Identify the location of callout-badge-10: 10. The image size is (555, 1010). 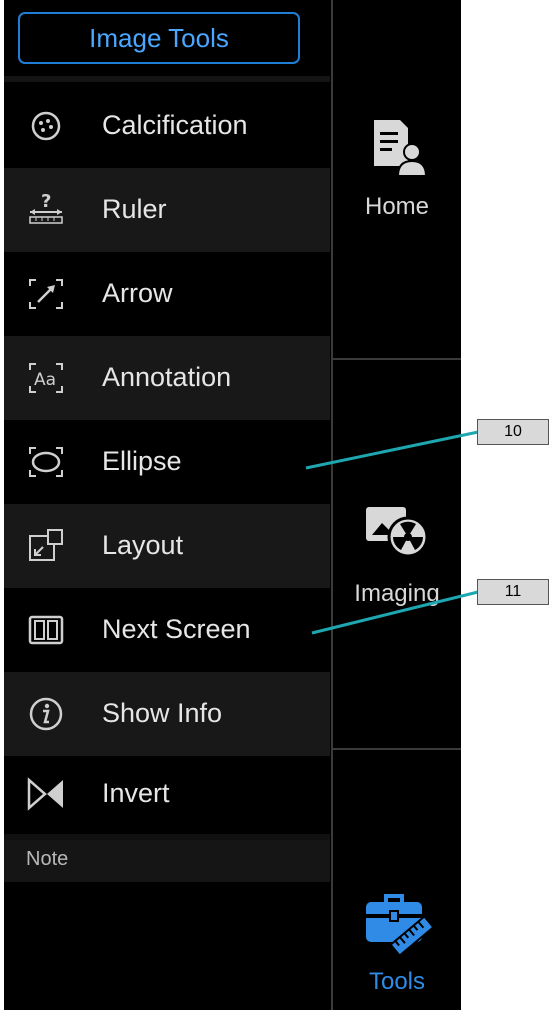
(513, 432).